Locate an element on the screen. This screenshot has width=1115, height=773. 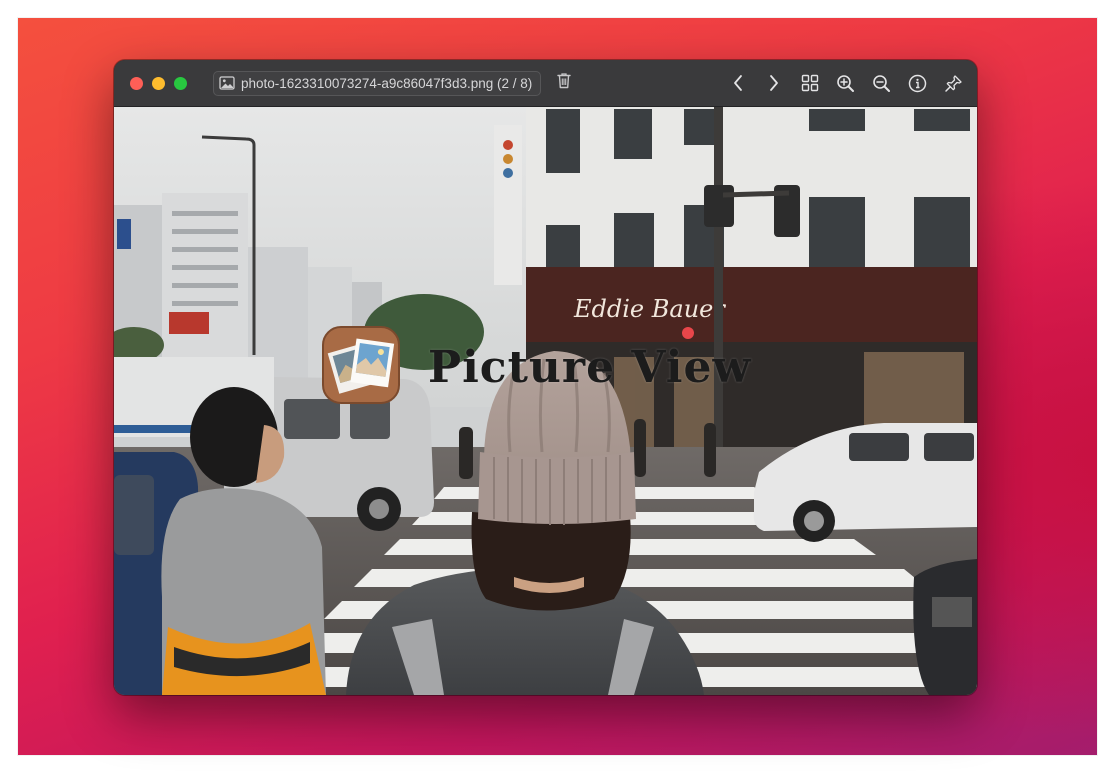
previous-image-button is located at coordinates (737, 83).